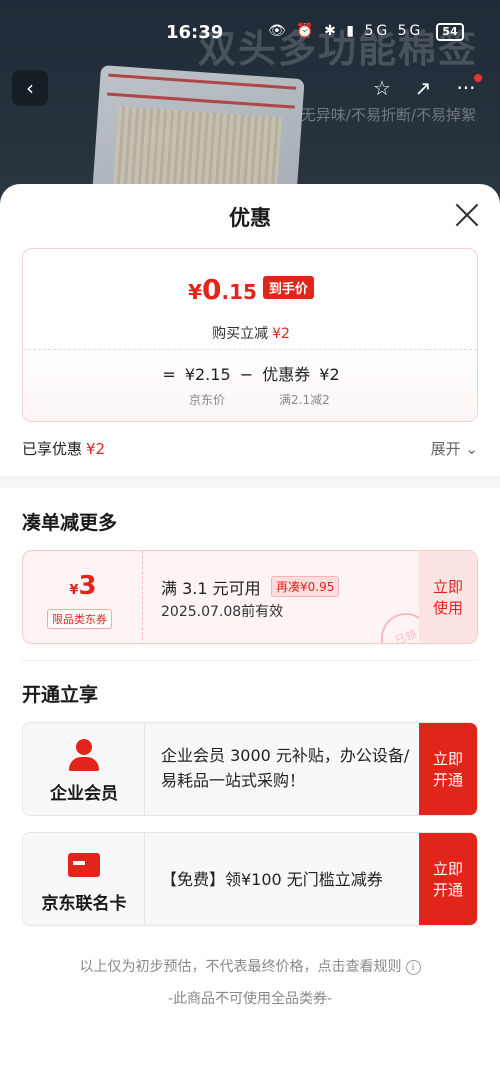 The width and height of the screenshot is (500, 1085). I want to click on jd-cobrand-label: 京东联名卡, so click(84, 904).